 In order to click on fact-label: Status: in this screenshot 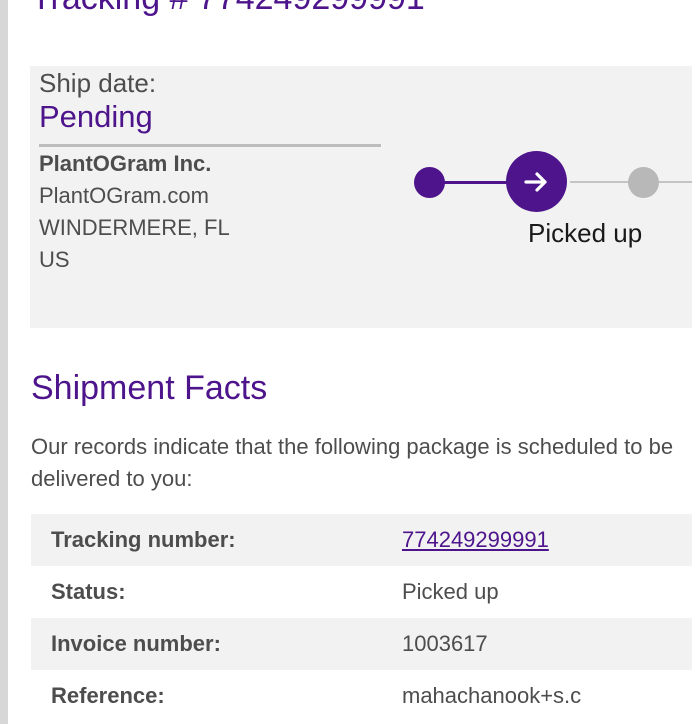, I will do `click(88, 591)`.